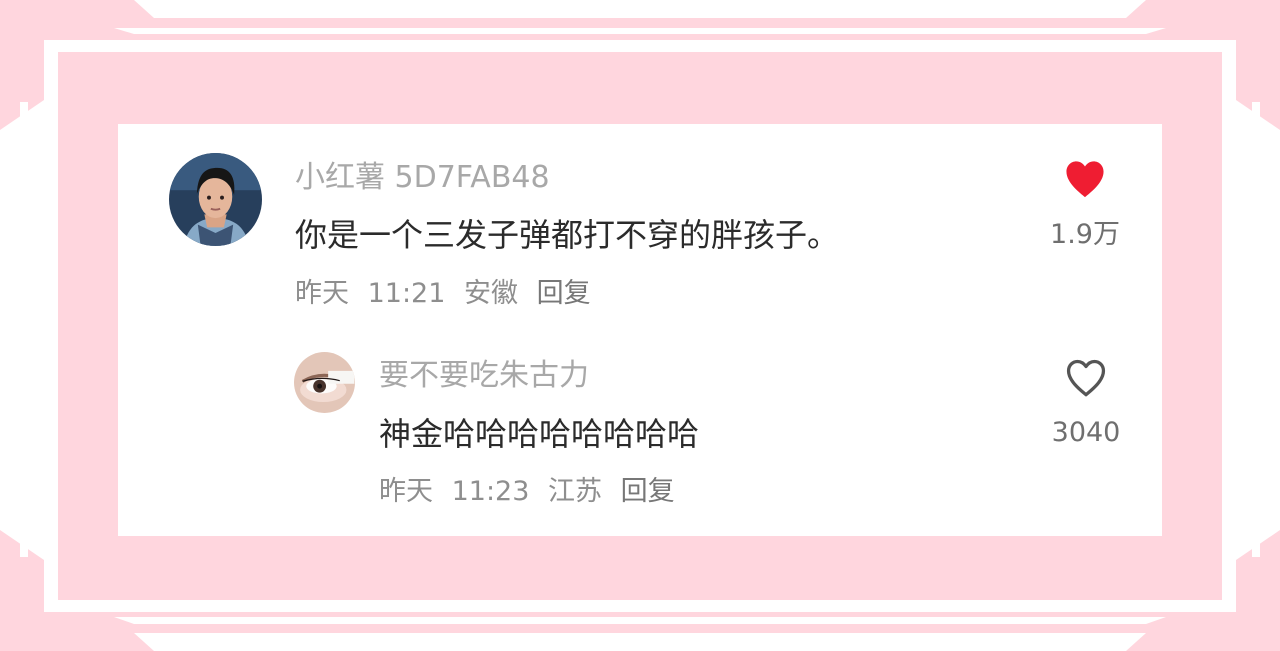  I want to click on reply-location: 江苏, so click(575, 491).